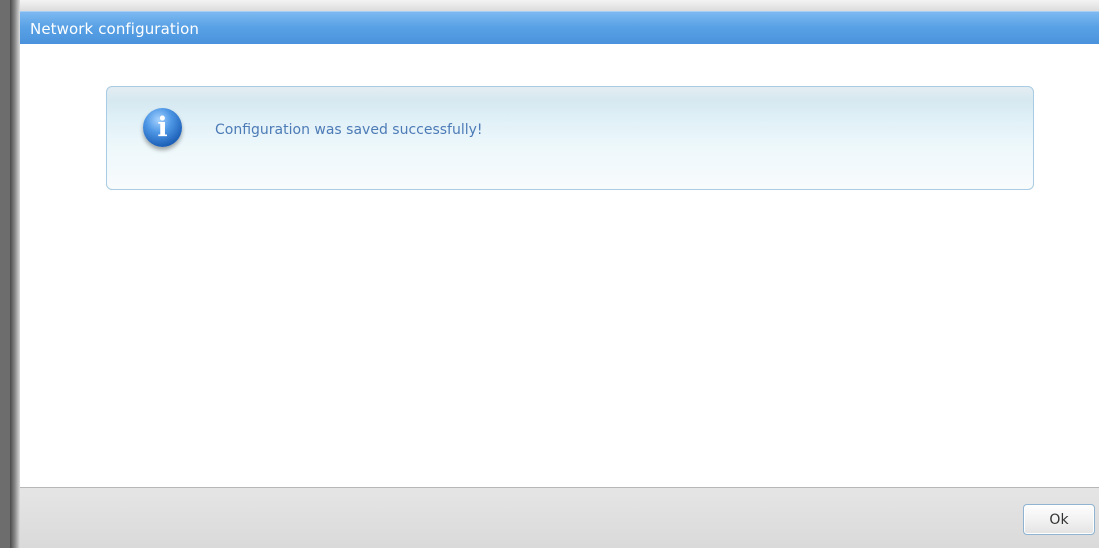  I want to click on dialog-footer: Ok, so click(559, 517).